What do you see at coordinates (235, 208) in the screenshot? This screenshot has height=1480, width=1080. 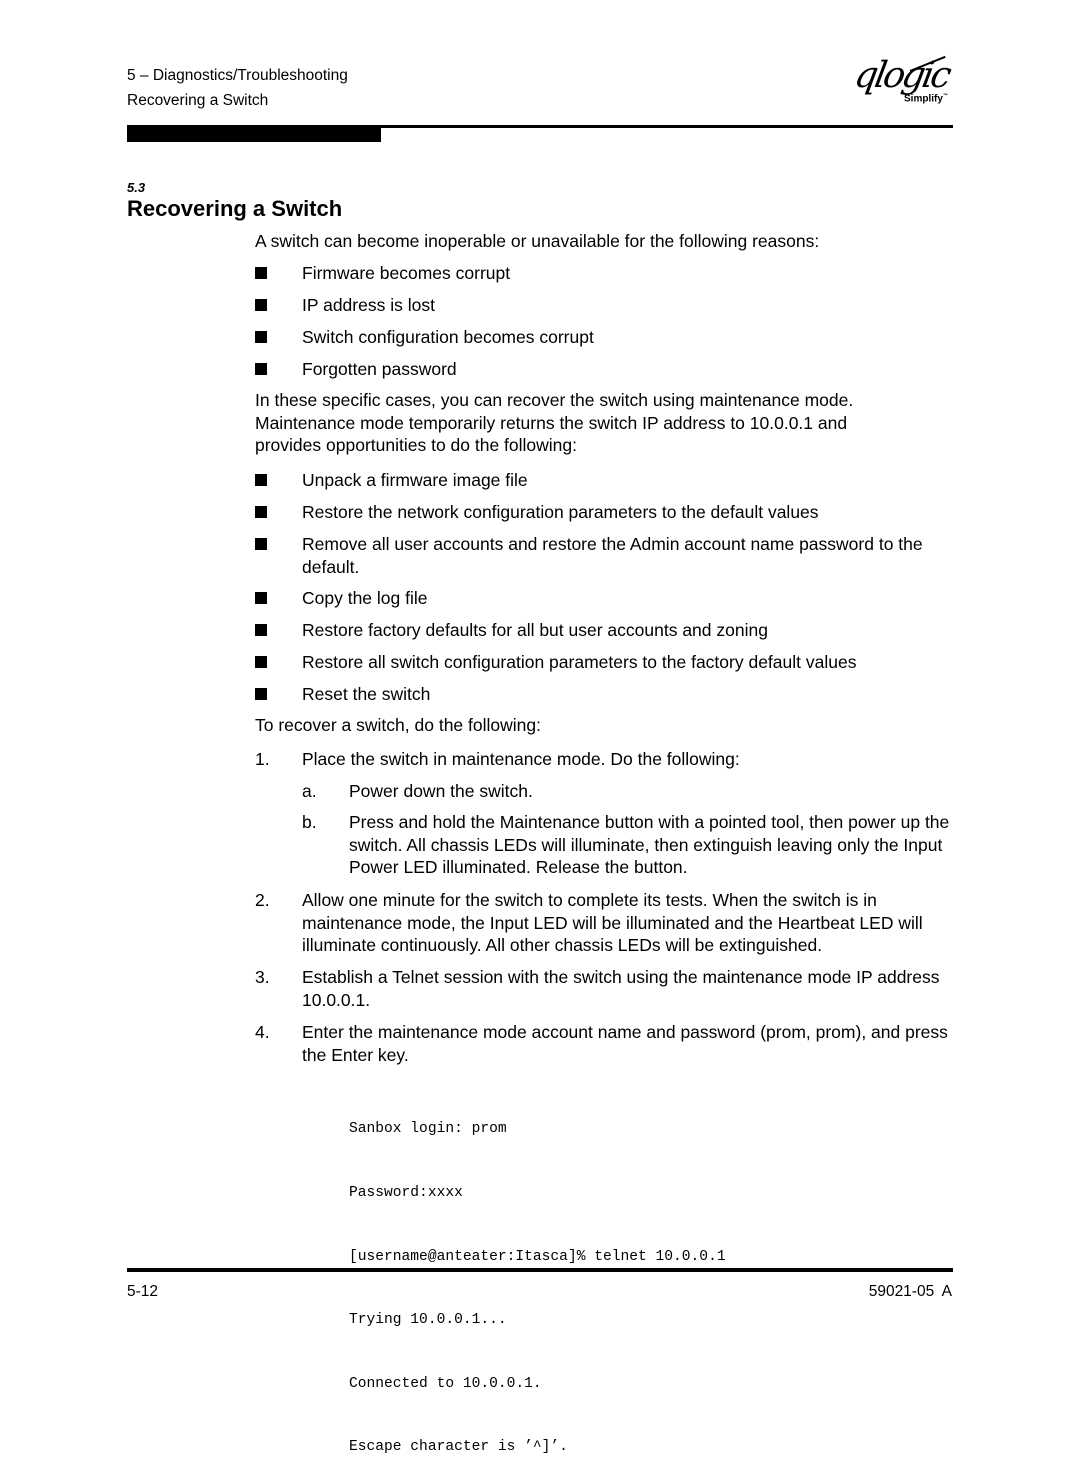 I see `section-title: Recovering a Switch` at bounding box center [235, 208].